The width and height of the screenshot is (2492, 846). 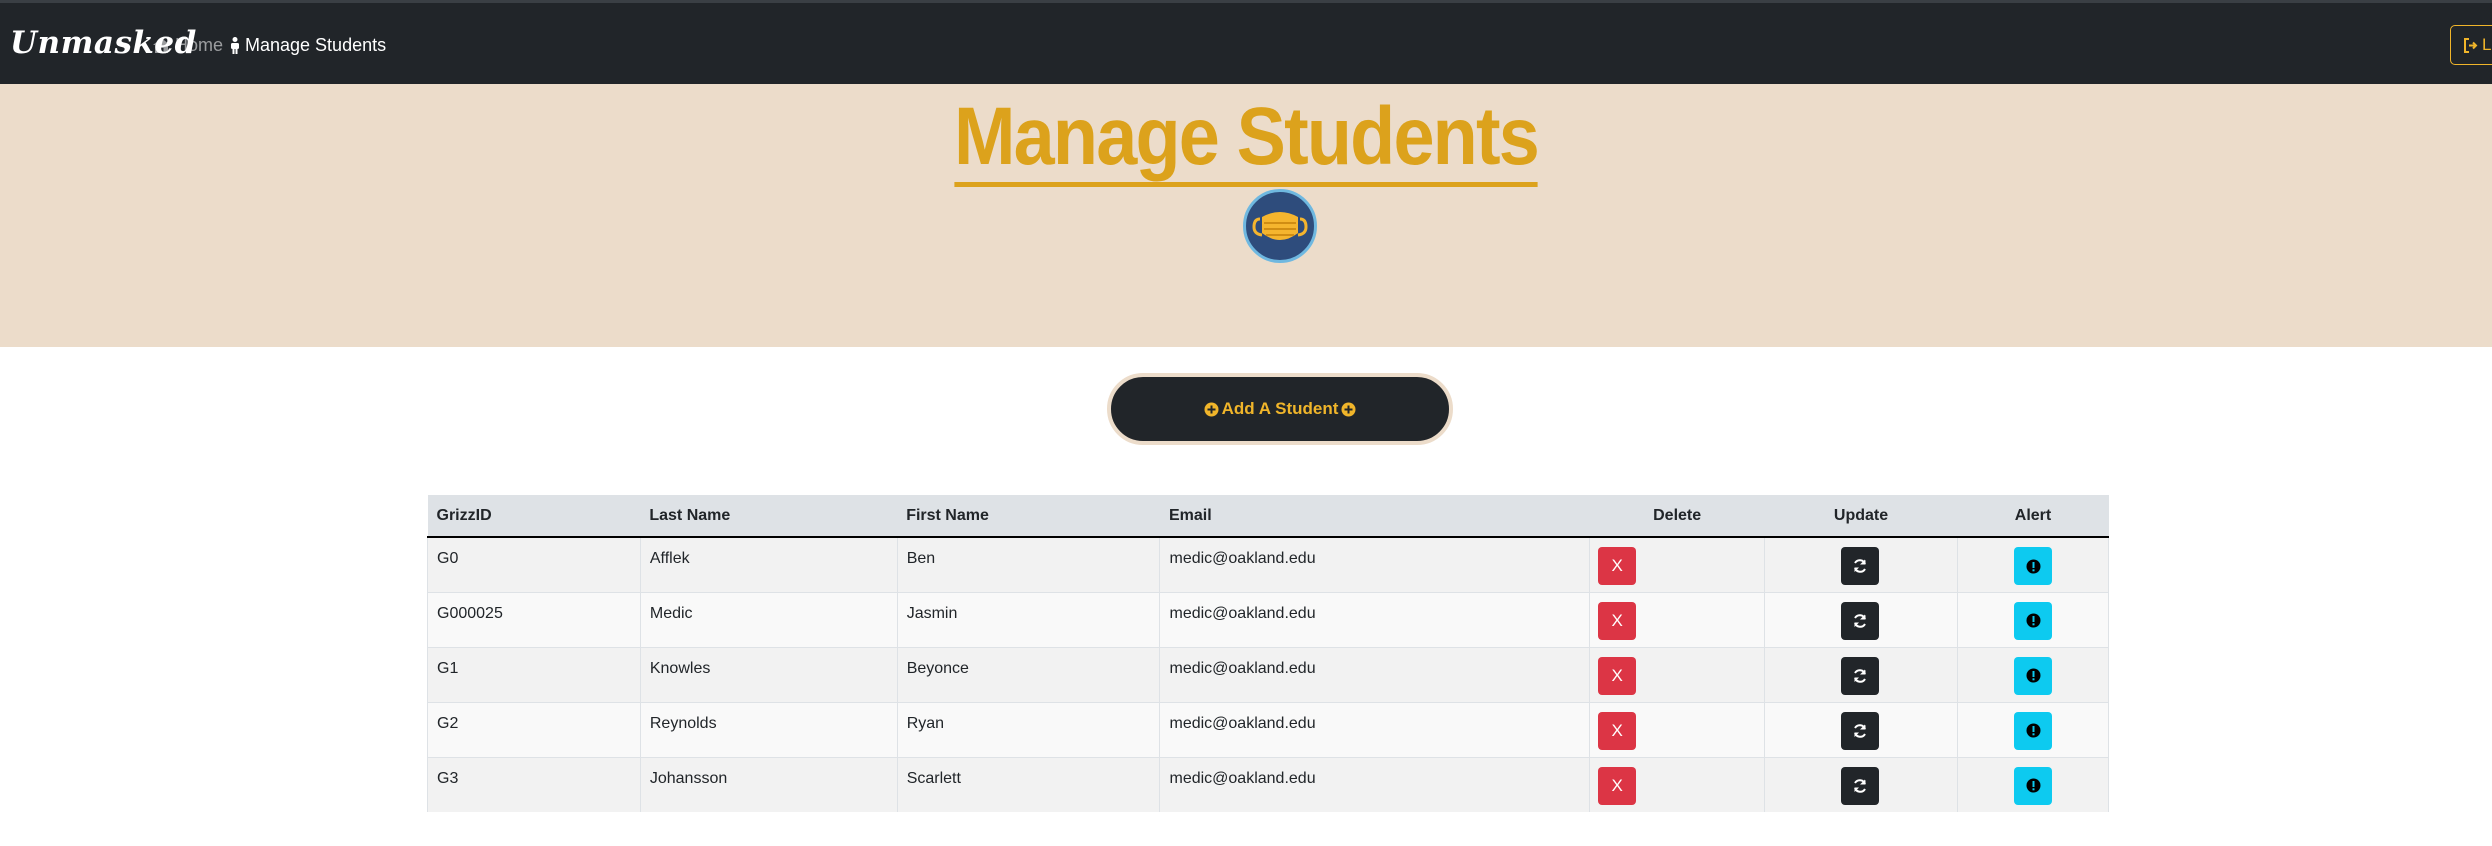 What do you see at coordinates (769, 619) in the screenshot?
I see `cell-last-name: Medic` at bounding box center [769, 619].